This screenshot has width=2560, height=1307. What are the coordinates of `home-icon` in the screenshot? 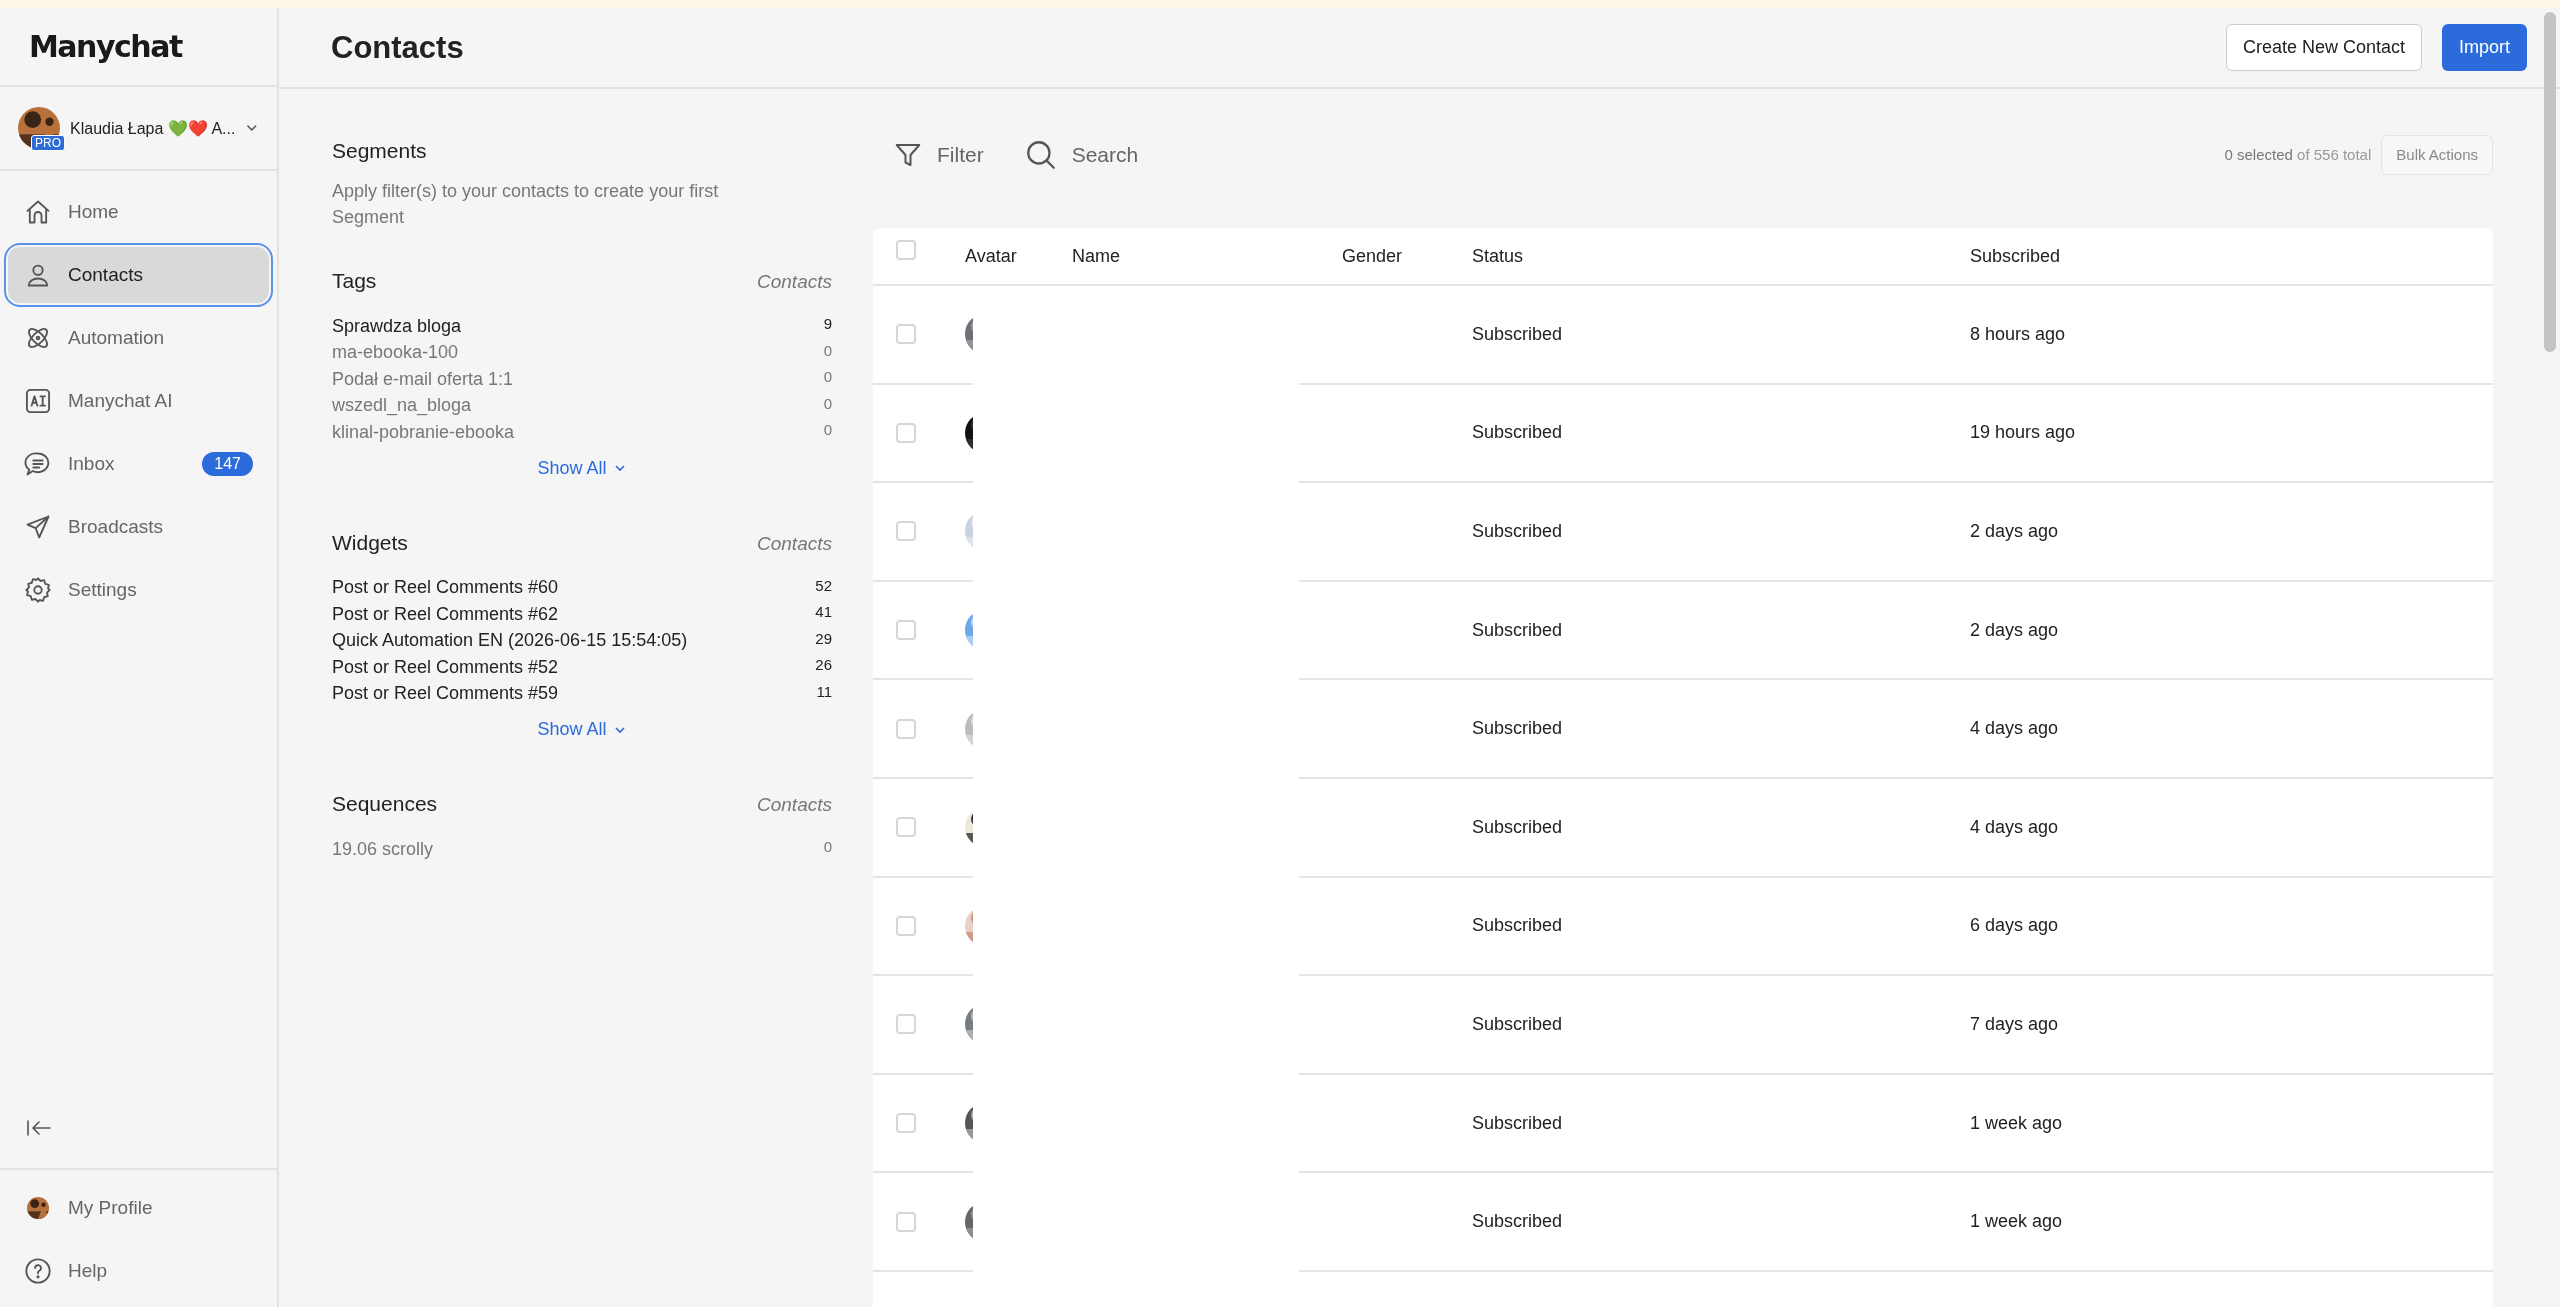 It's located at (38, 212).